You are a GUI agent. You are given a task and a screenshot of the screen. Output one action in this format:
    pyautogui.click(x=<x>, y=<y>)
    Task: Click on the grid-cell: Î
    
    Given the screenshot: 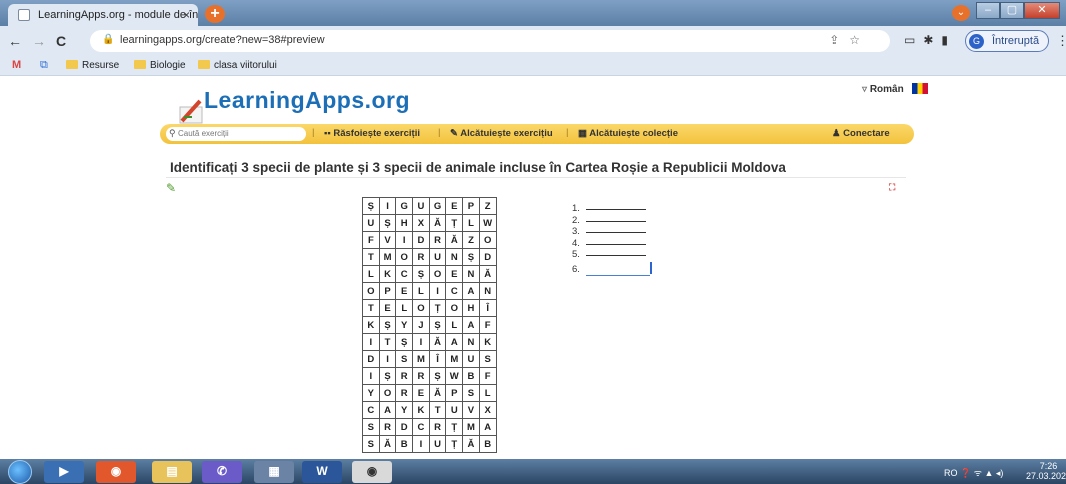 What is the action you would take?
    pyautogui.click(x=437, y=359)
    